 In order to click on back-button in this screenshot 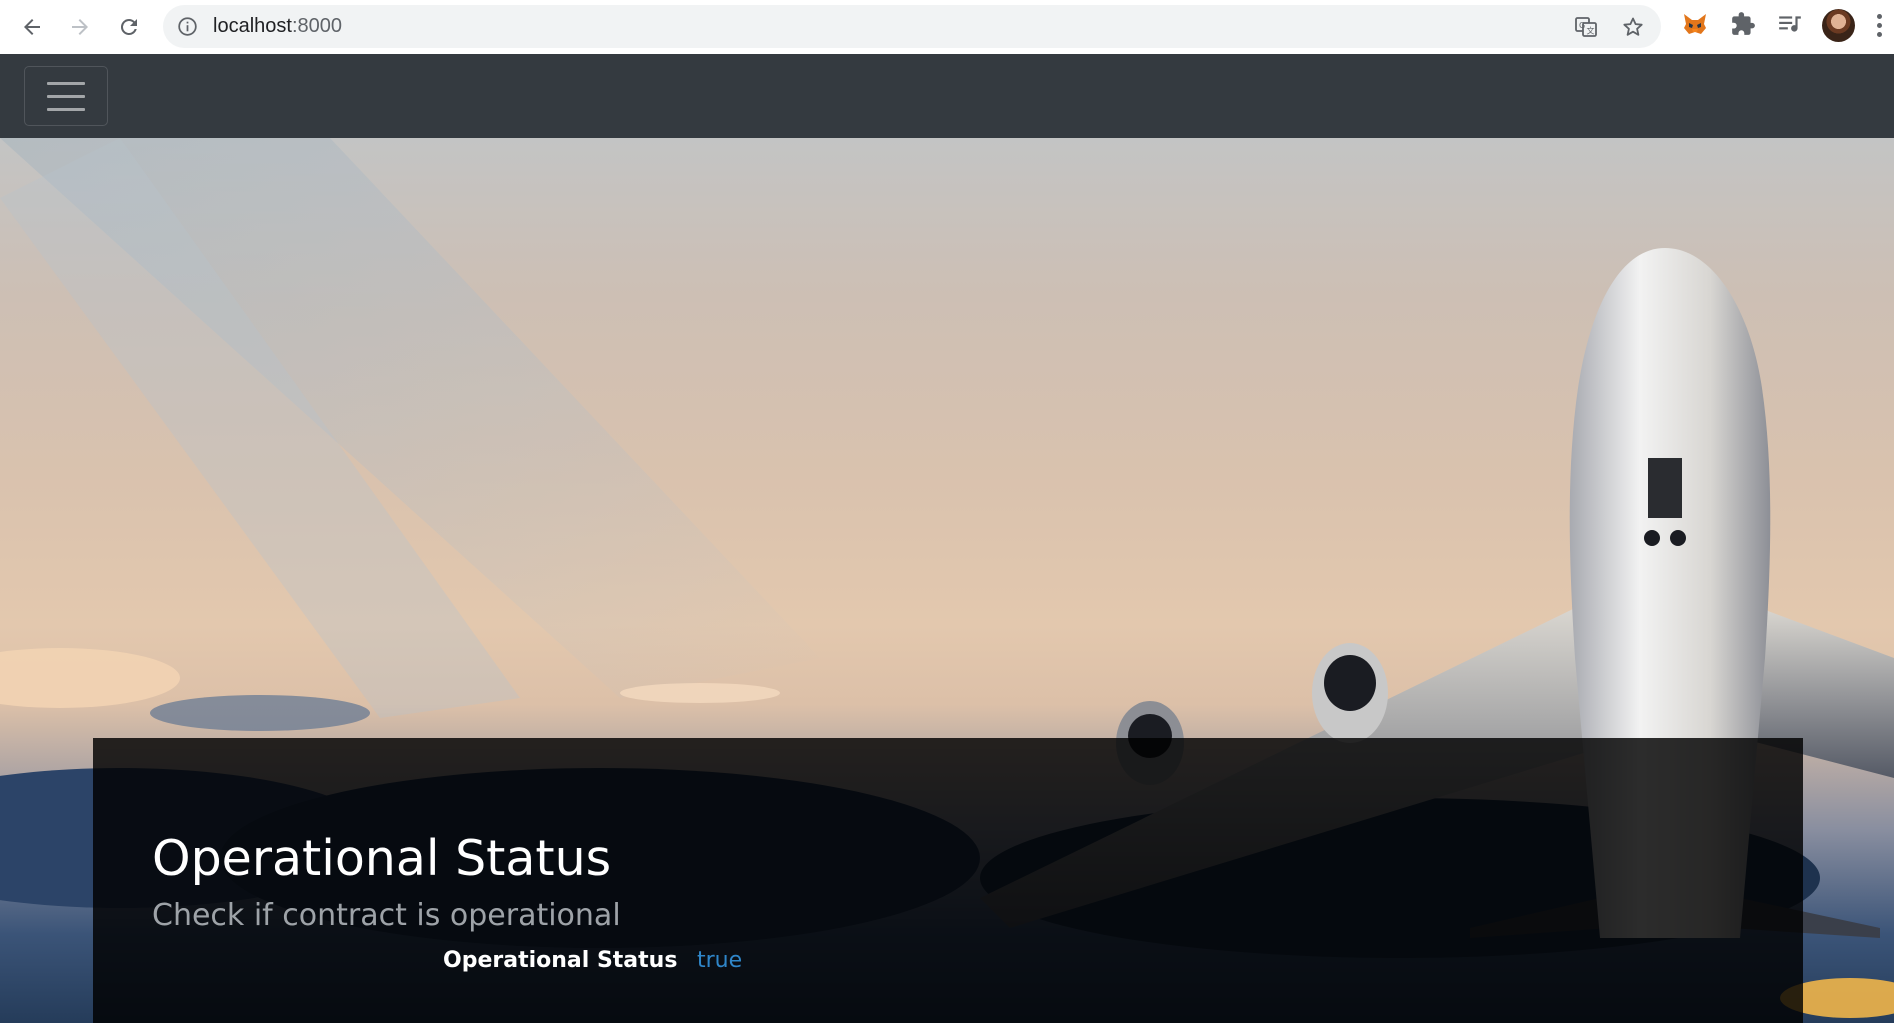, I will do `click(32, 27)`.